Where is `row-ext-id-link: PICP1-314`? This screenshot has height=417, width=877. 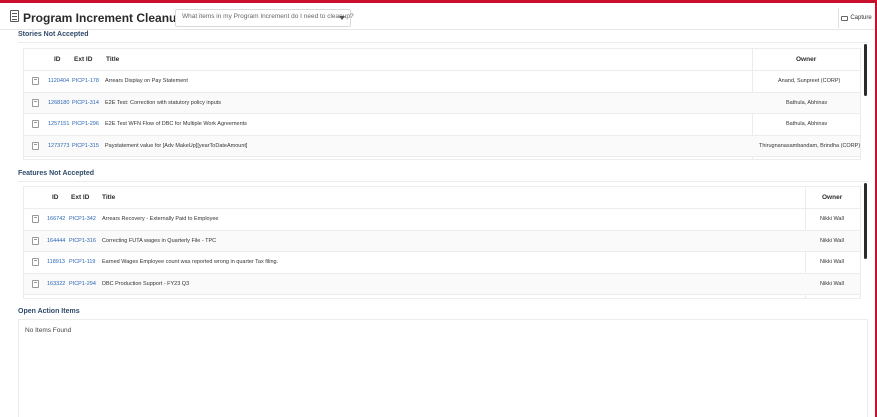
row-ext-id-link: PICP1-314 is located at coordinates (85, 103).